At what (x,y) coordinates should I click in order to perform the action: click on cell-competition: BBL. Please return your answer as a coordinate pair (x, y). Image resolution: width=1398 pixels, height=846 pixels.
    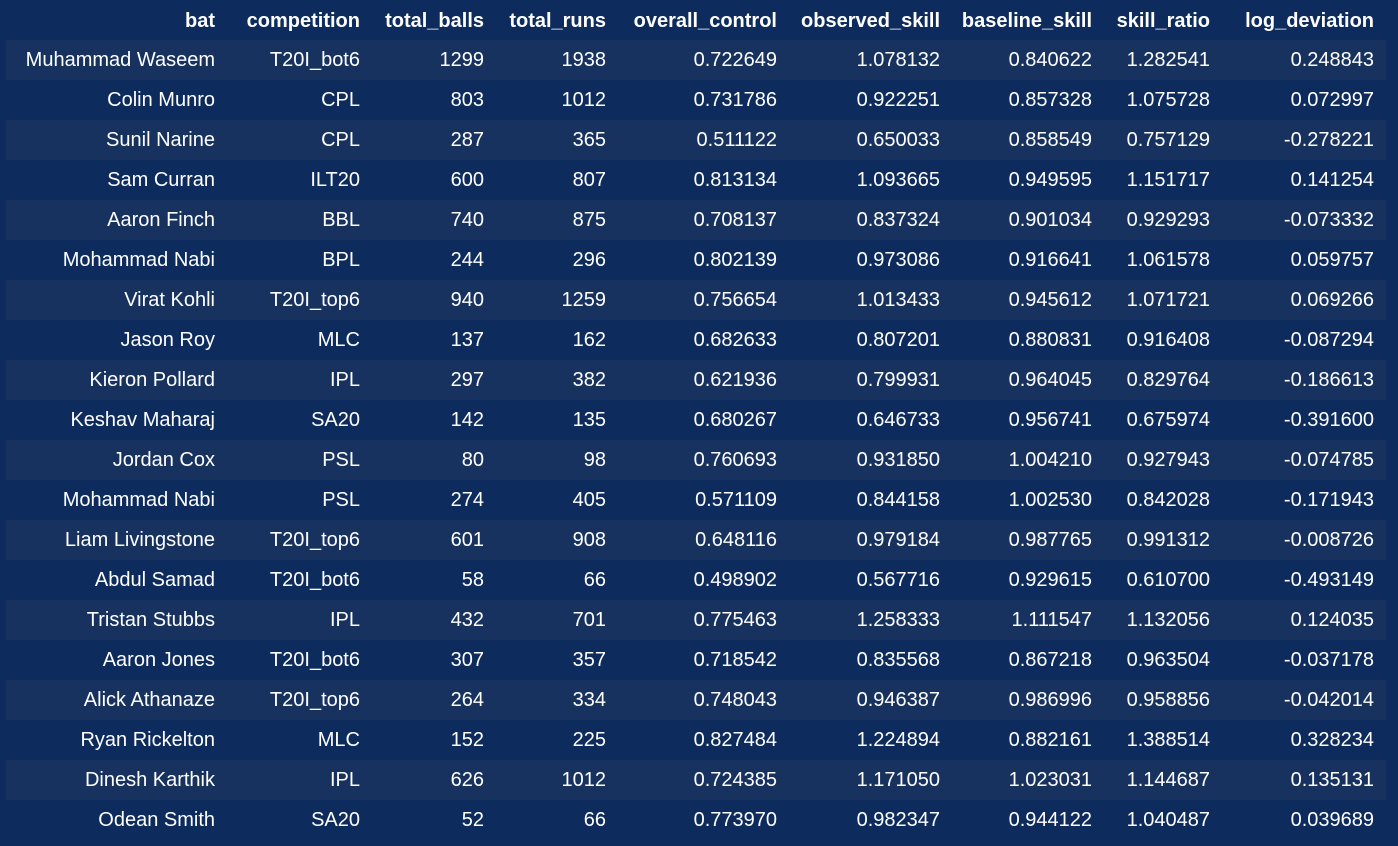
    Looking at the image, I should click on (299, 220).